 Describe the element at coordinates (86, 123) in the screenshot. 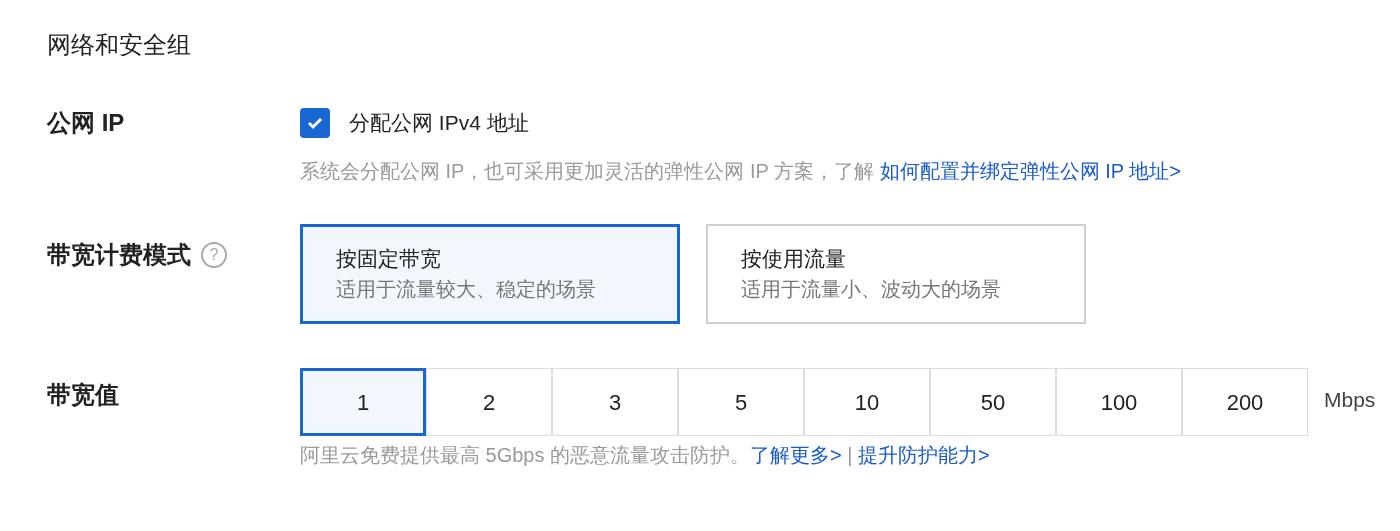

I see `field-label: 公网 IP` at that location.